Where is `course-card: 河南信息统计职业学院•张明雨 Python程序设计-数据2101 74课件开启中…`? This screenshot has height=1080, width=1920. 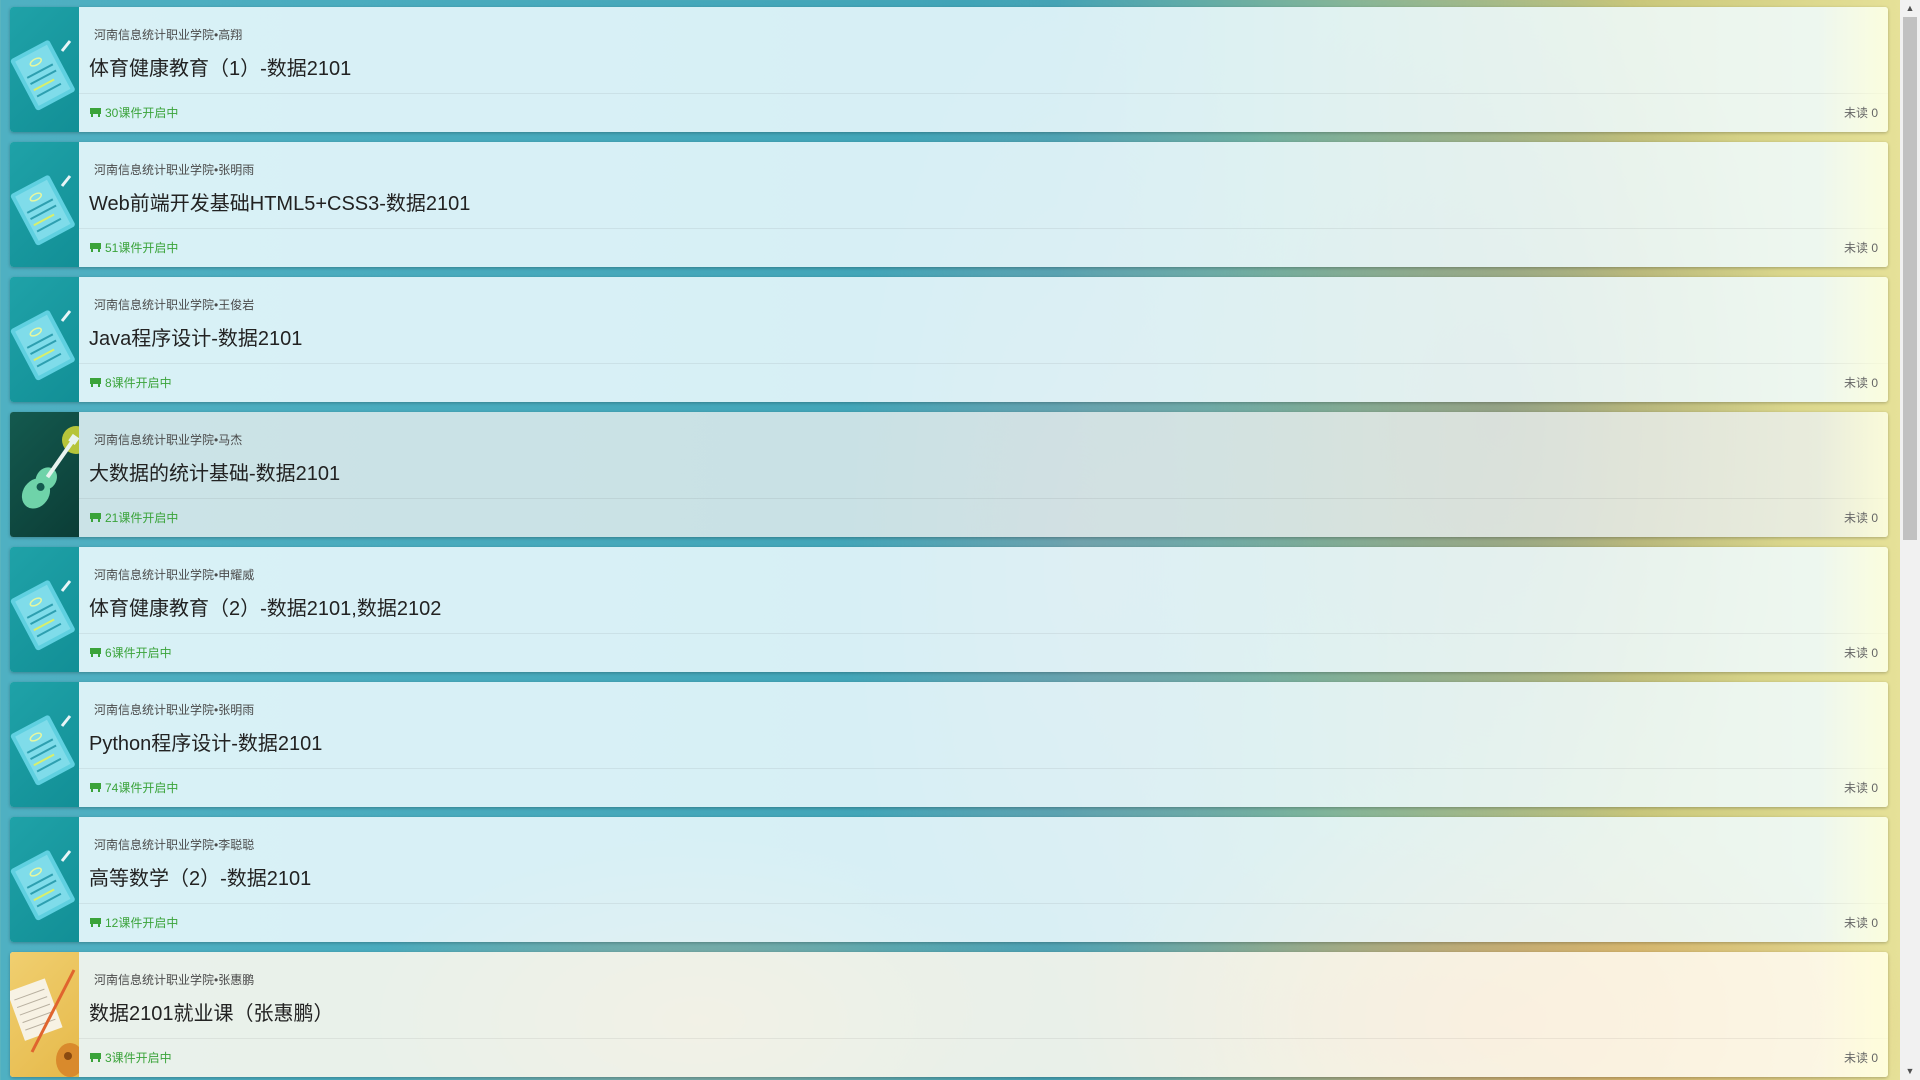
course-card: 河南信息统计职业学院•张明雨 Python程序设计-数据2101 74课件开启中… is located at coordinates (949, 744).